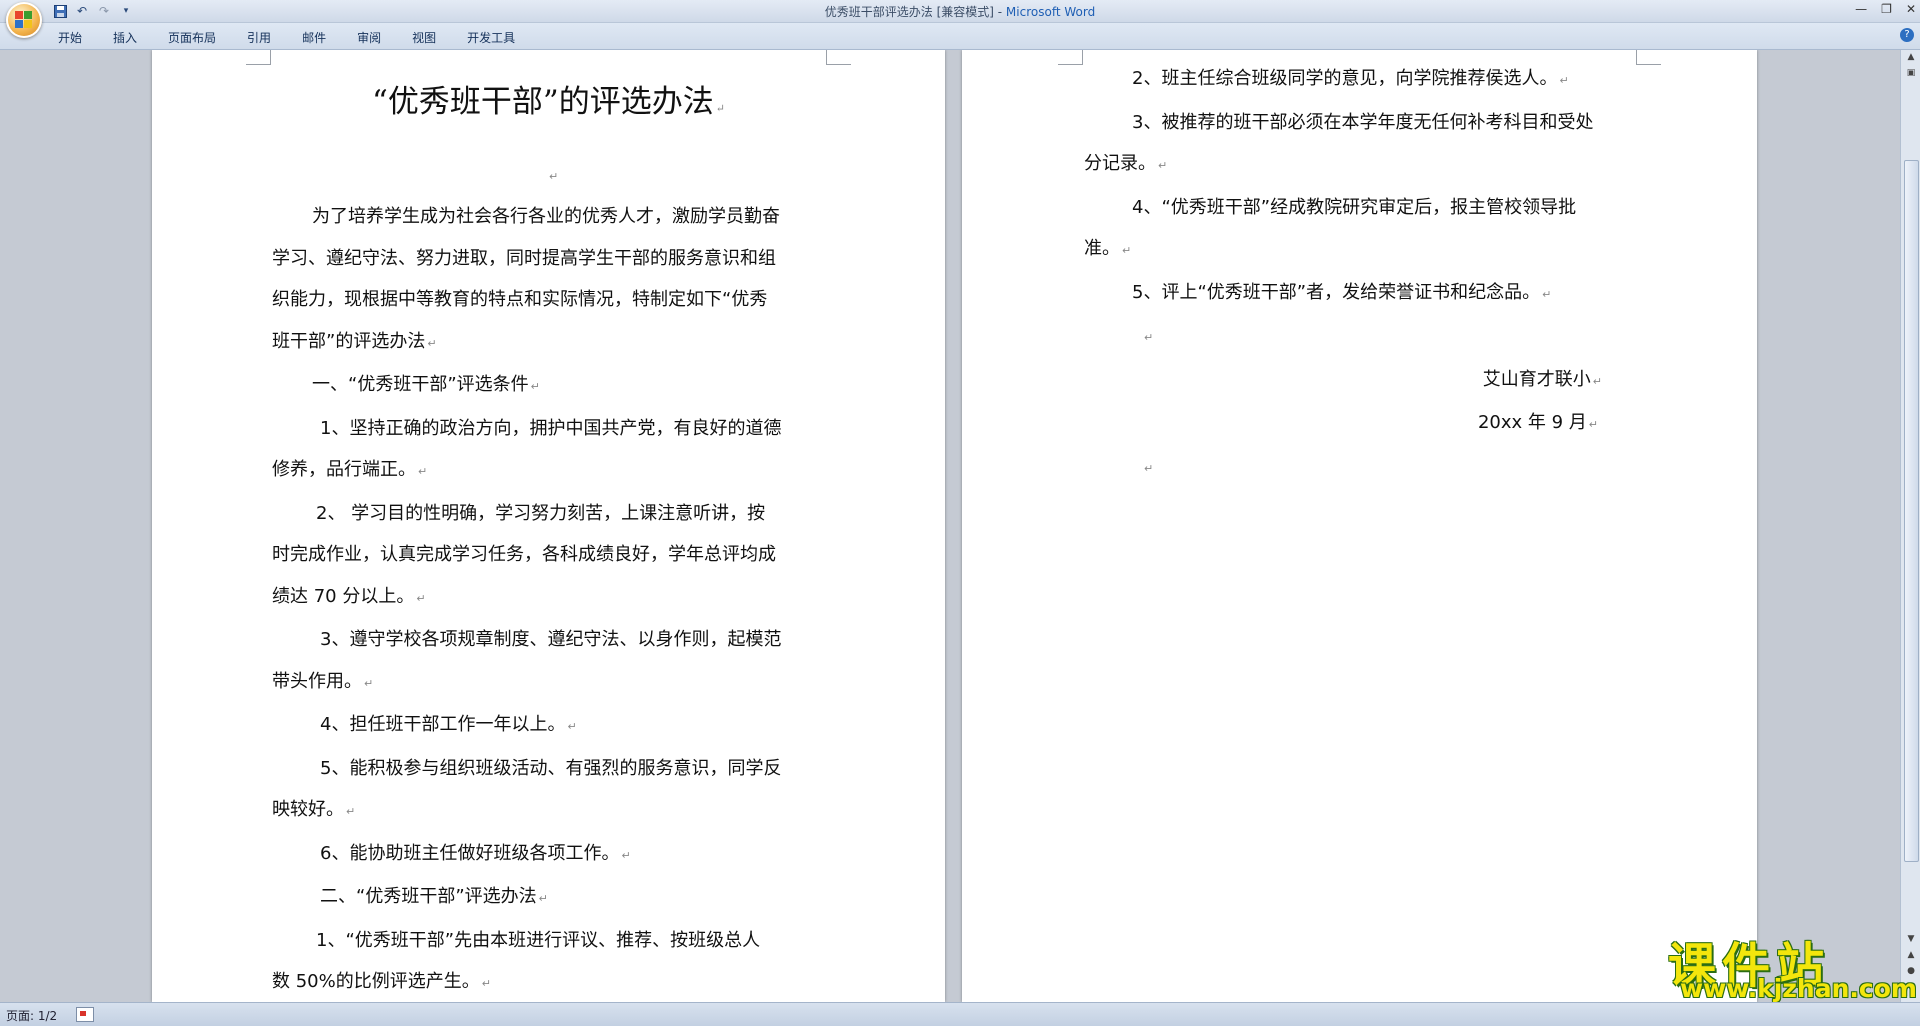 The height and width of the screenshot is (1026, 1920). Describe the element at coordinates (960, 1014) in the screenshot. I see `status-bar: 页面: 1/2` at that location.